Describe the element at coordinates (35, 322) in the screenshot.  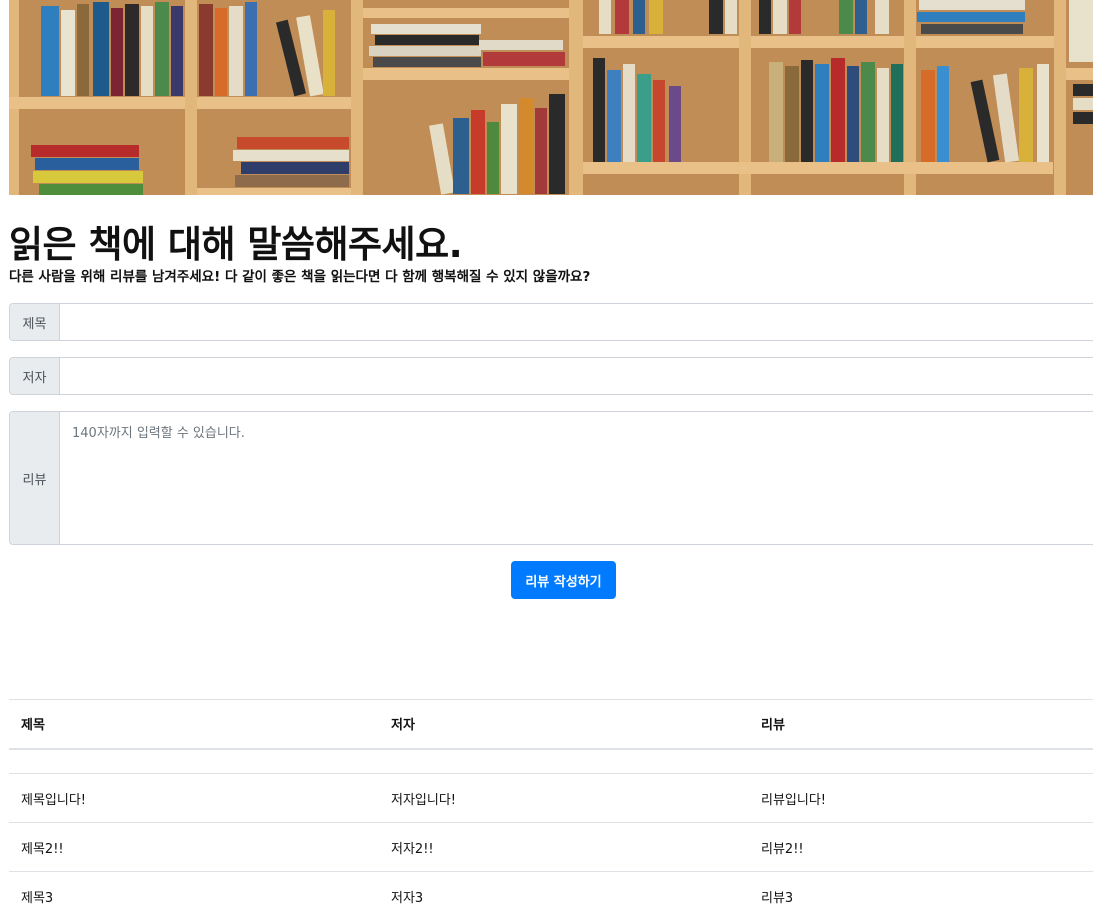
I see `title-label: 제목` at that location.